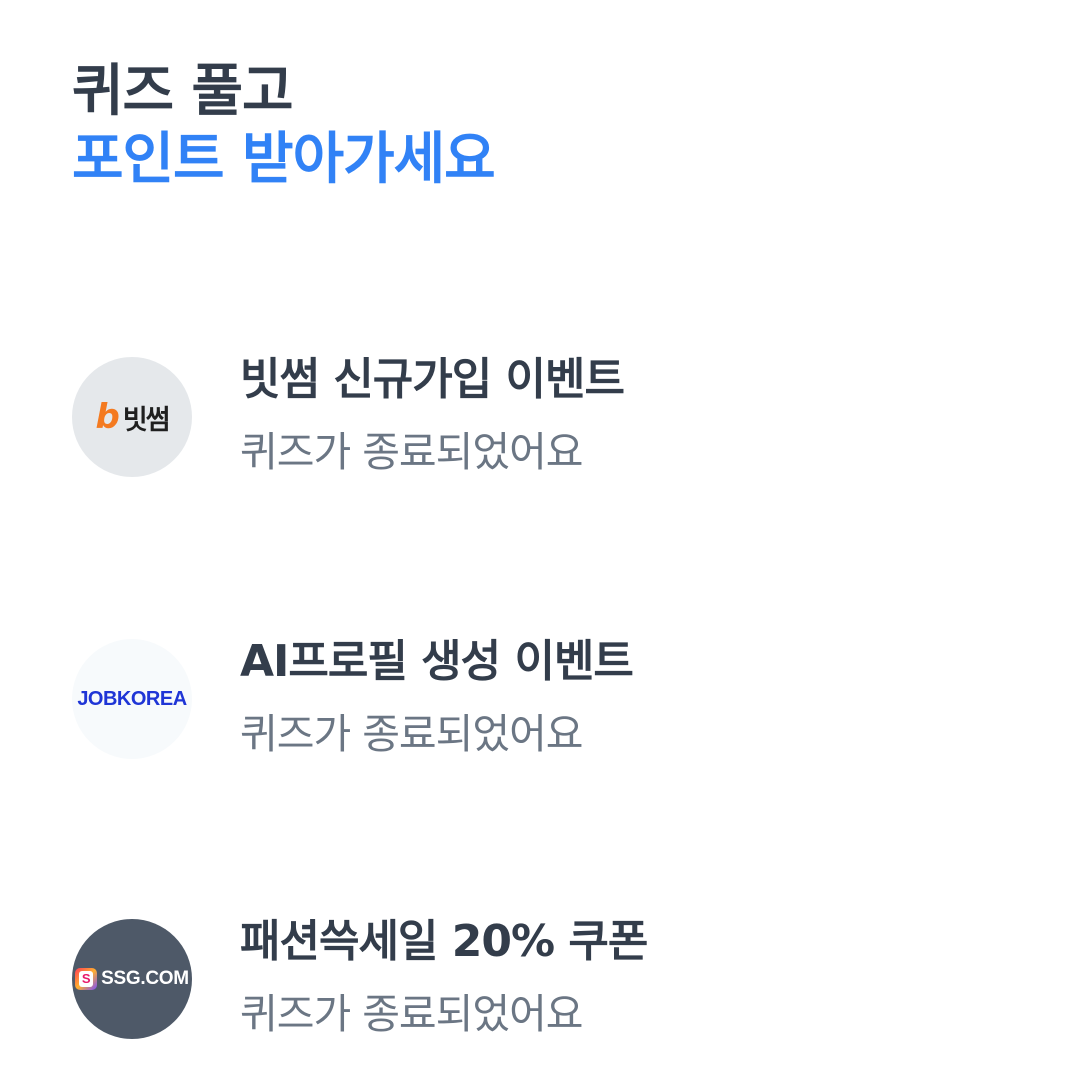 The width and height of the screenshot is (1080, 1080). I want to click on event-title: 패션쓱세일 20% 쿠폰, so click(444, 941).